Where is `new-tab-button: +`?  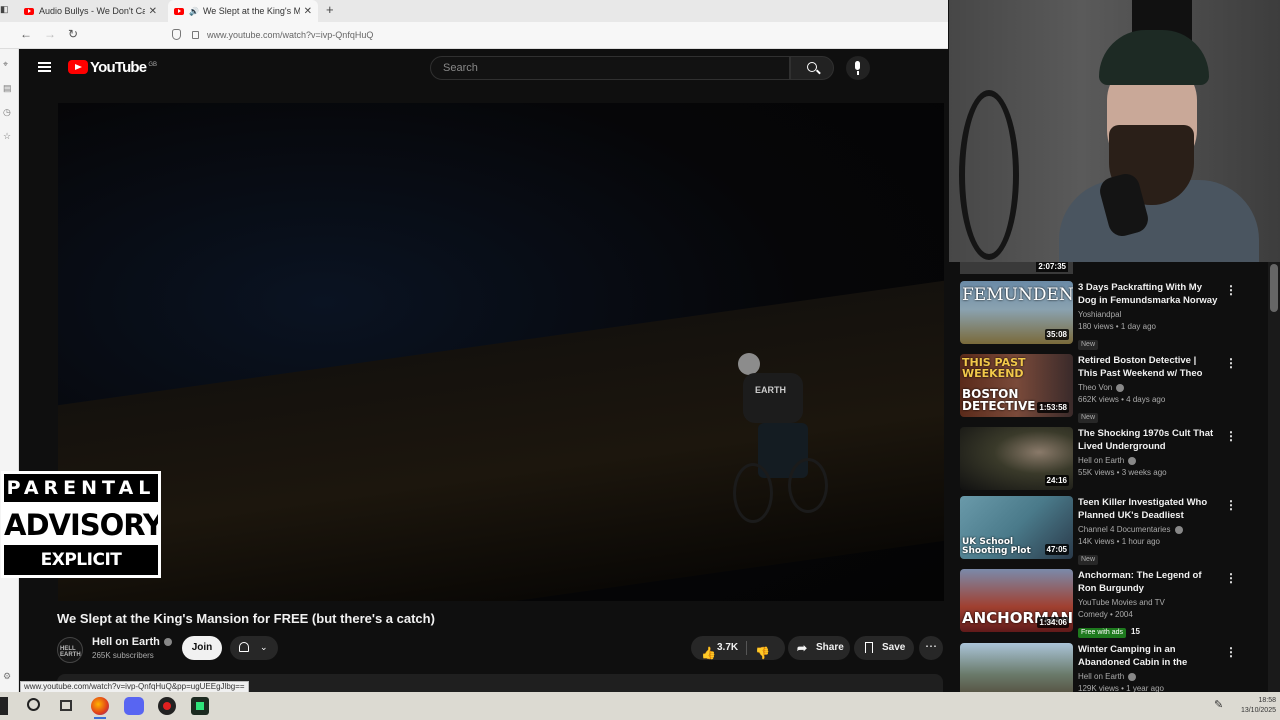 new-tab-button: + is located at coordinates (330, 9).